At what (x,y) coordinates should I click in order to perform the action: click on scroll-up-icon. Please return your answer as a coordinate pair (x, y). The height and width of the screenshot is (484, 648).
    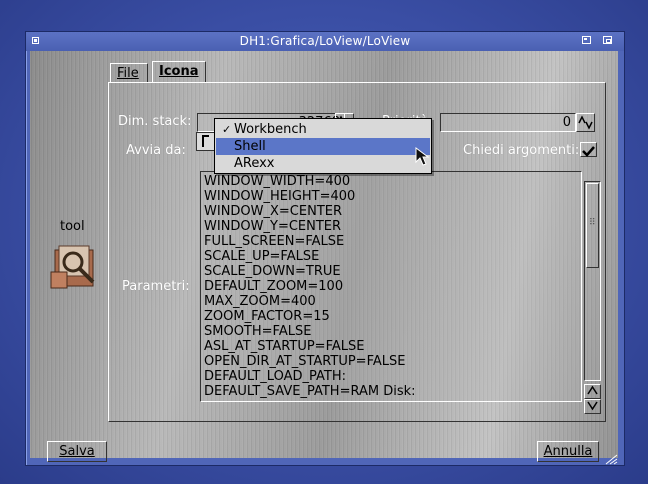
    Looking at the image, I should click on (592, 391).